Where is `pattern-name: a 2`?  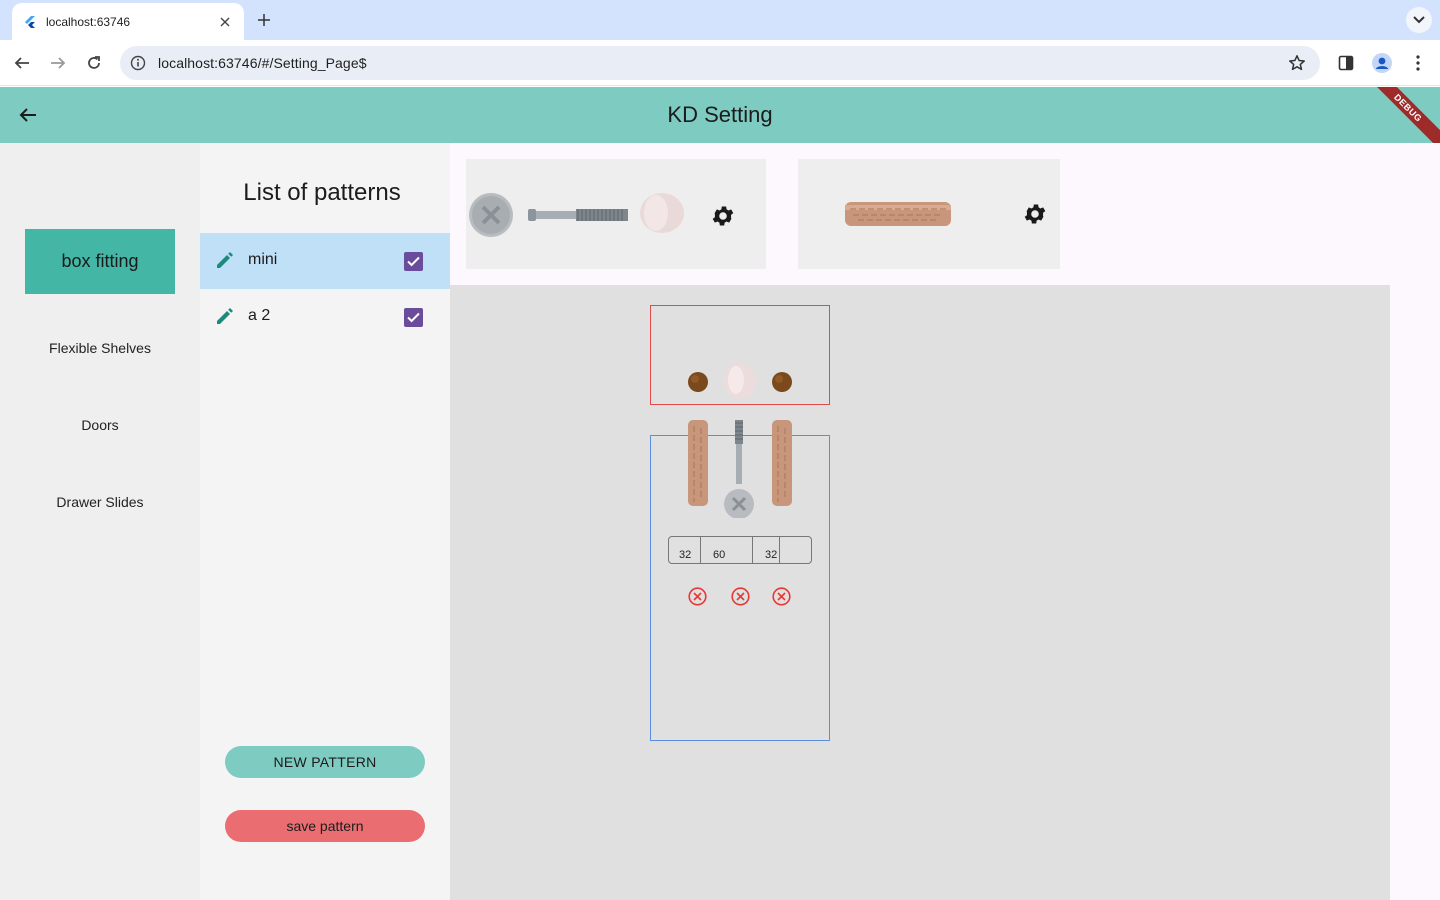
pattern-name: a 2 is located at coordinates (259, 315).